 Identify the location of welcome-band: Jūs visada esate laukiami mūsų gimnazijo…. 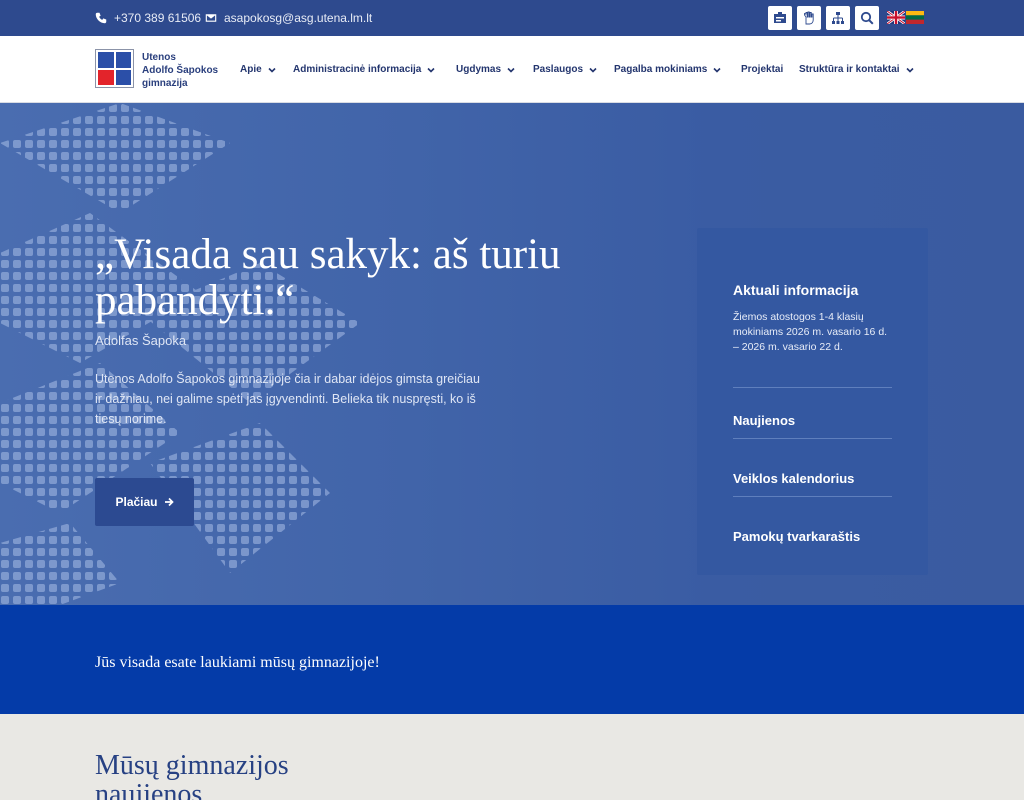
(512, 659).